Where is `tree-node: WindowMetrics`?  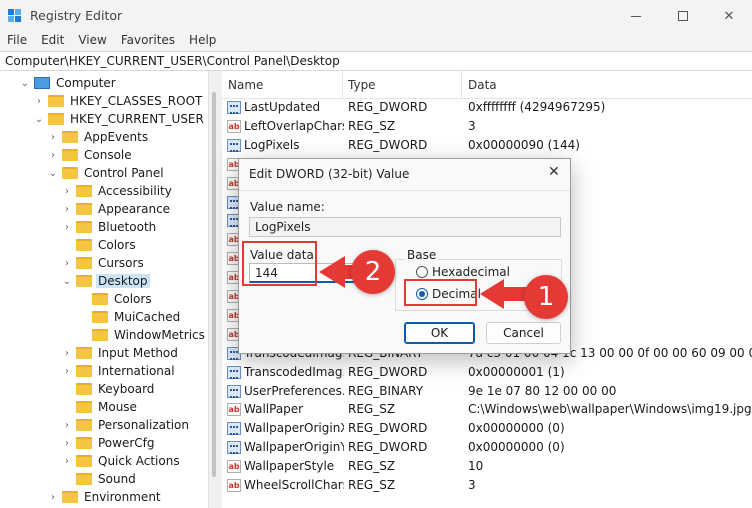 tree-node: WindowMetrics is located at coordinates (142, 335).